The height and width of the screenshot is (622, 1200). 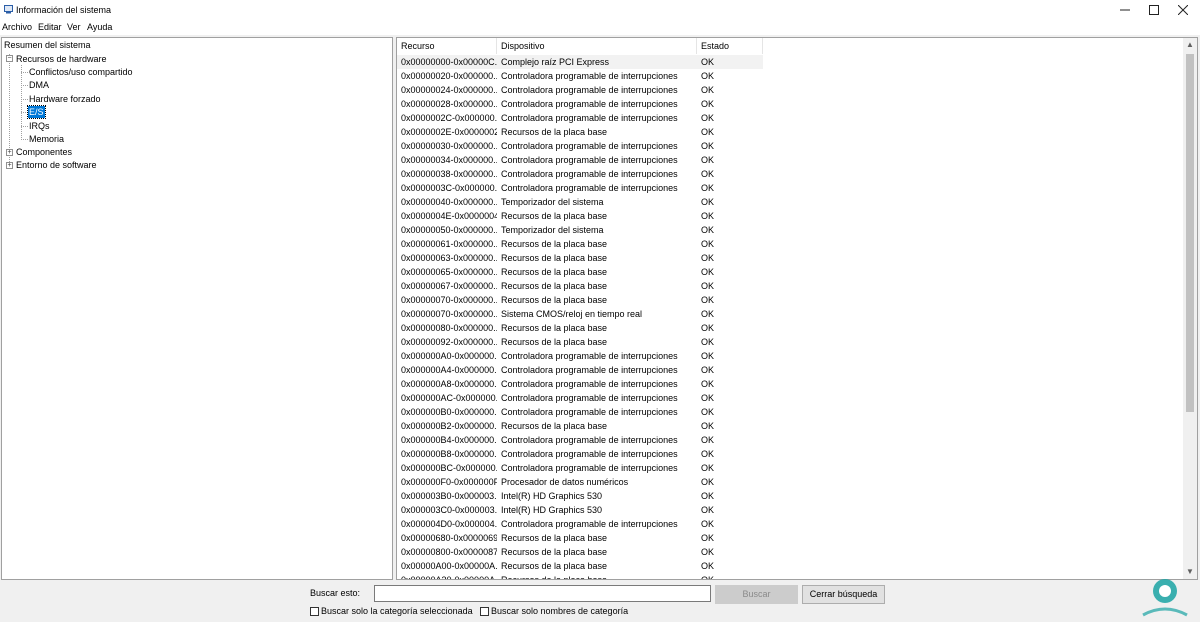 What do you see at coordinates (74, 27) in the screenshot?
I see `menu-ver: Ver` at bounding box center [74, 27].